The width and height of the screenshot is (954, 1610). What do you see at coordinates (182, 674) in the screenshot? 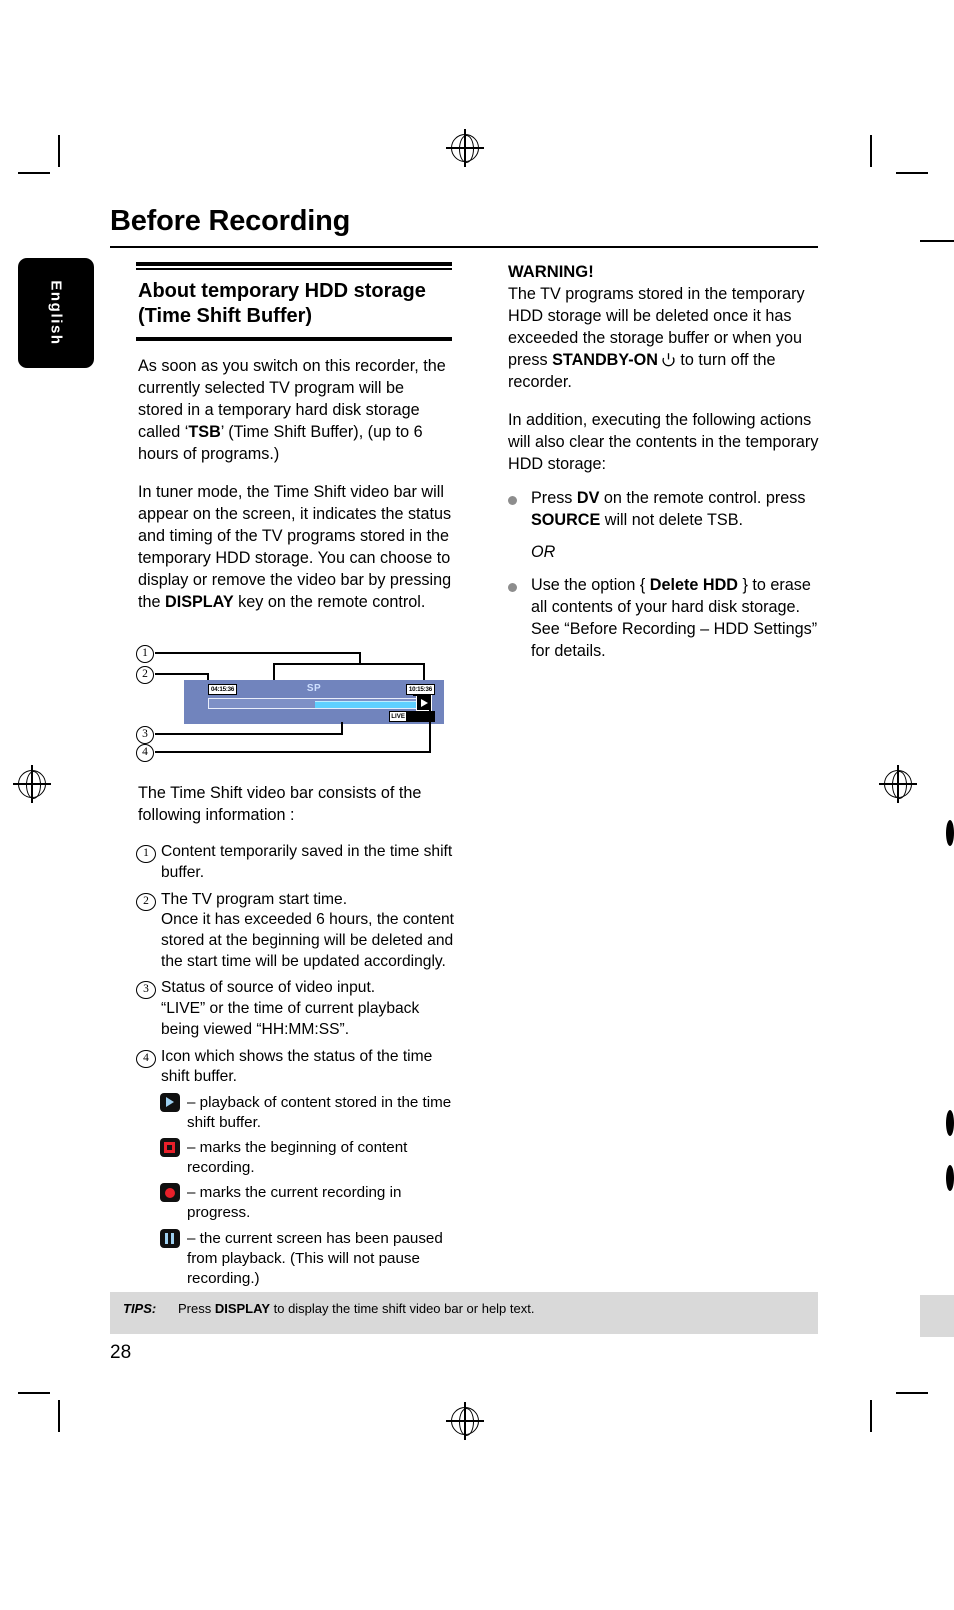
I see `leader-line-2-horizontal` at bounding box center [182, 674].